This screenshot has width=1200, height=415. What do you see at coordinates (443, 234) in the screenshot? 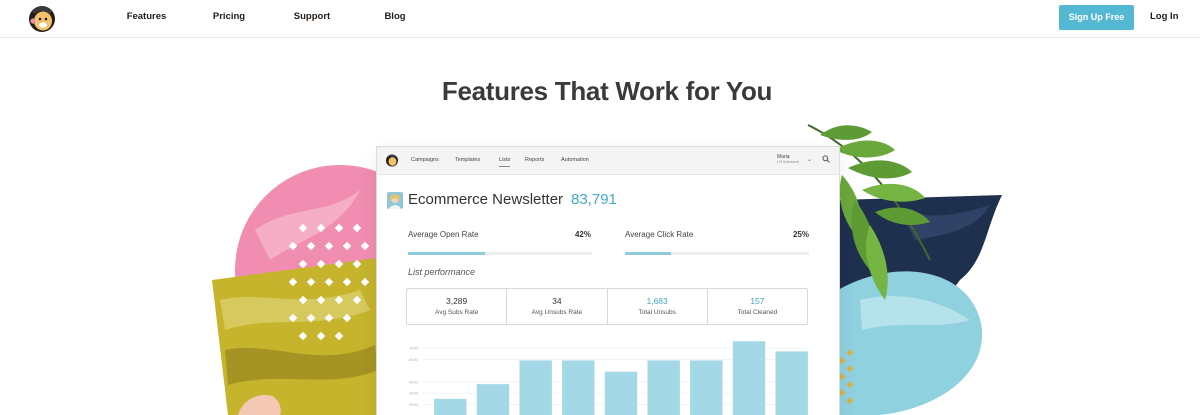
I see `open-rate-label: Average Open Rate` at bounding box center [443, 234].